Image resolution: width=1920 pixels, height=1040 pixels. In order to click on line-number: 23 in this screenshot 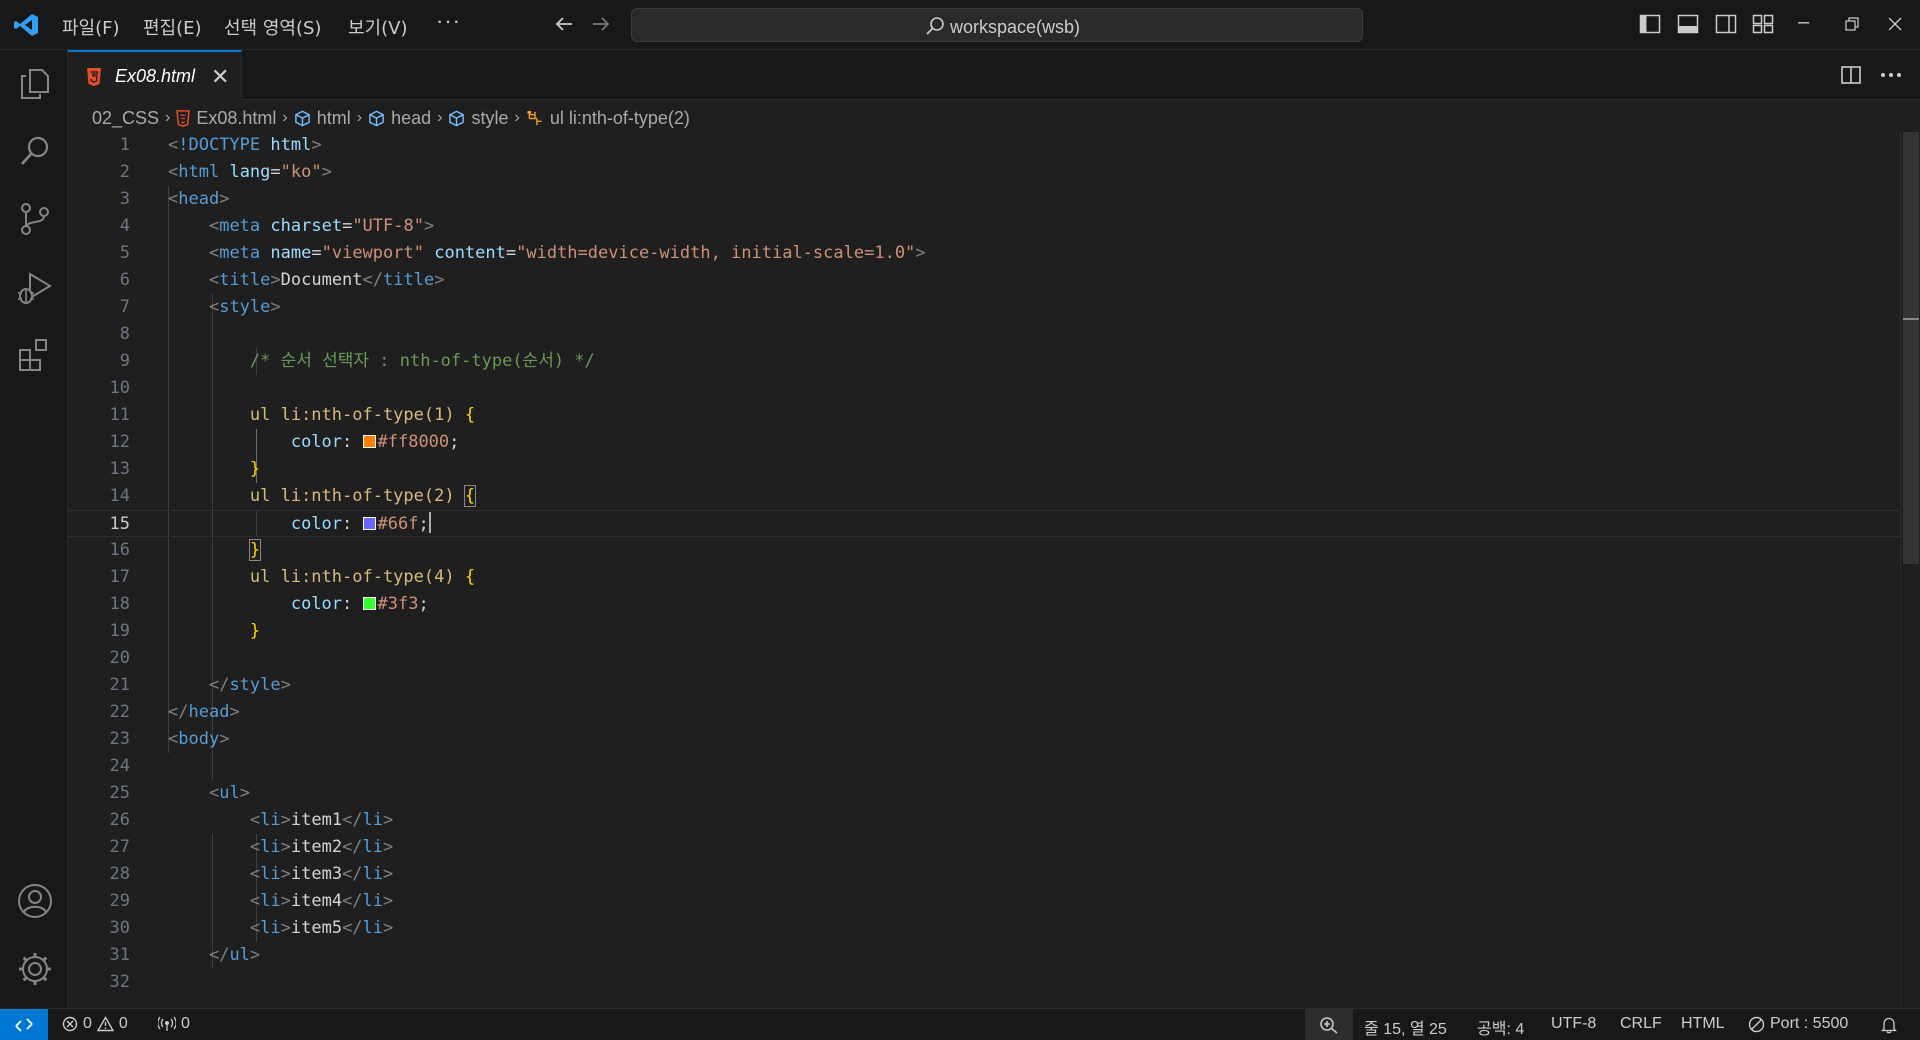, I will do `click(119, 739)`.